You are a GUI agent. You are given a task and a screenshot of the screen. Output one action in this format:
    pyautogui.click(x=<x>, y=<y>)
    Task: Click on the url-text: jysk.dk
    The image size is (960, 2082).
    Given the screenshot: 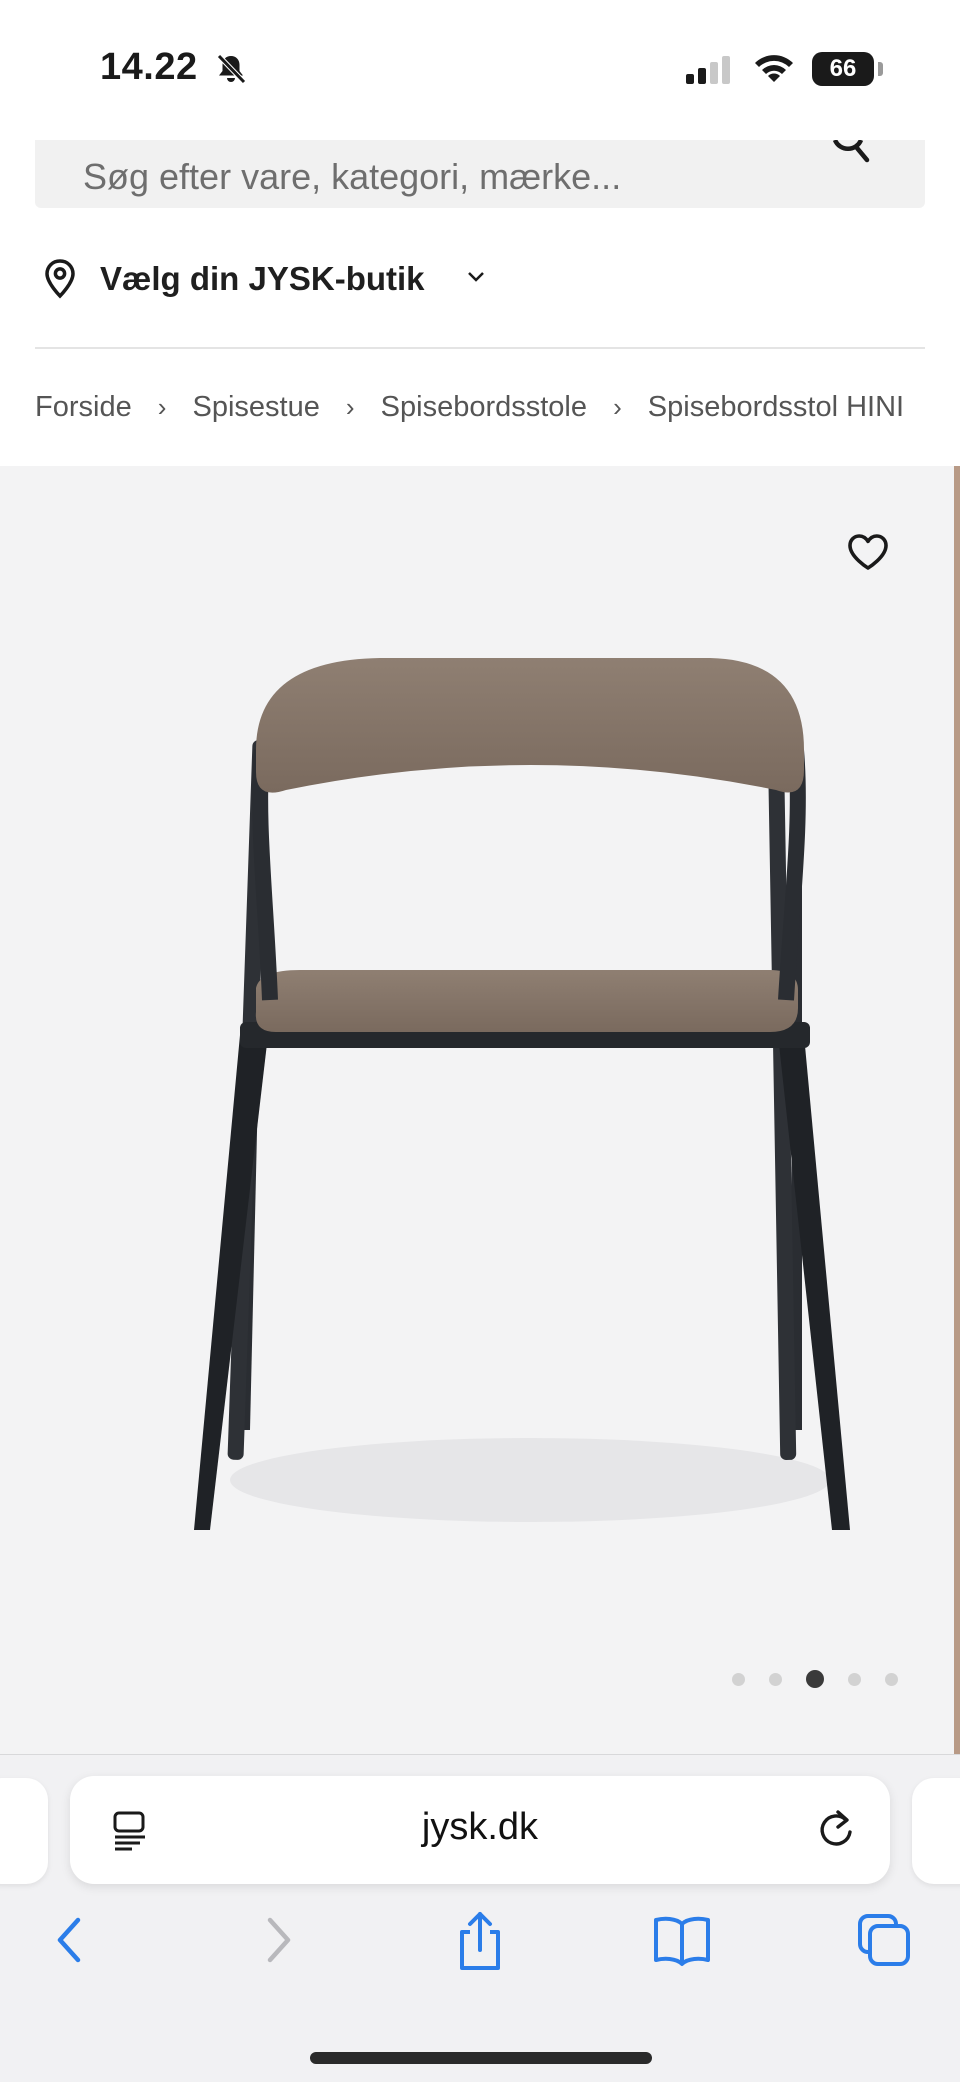 What is the action you would take?
    pyautogui.click(x=480, y=1827)
    